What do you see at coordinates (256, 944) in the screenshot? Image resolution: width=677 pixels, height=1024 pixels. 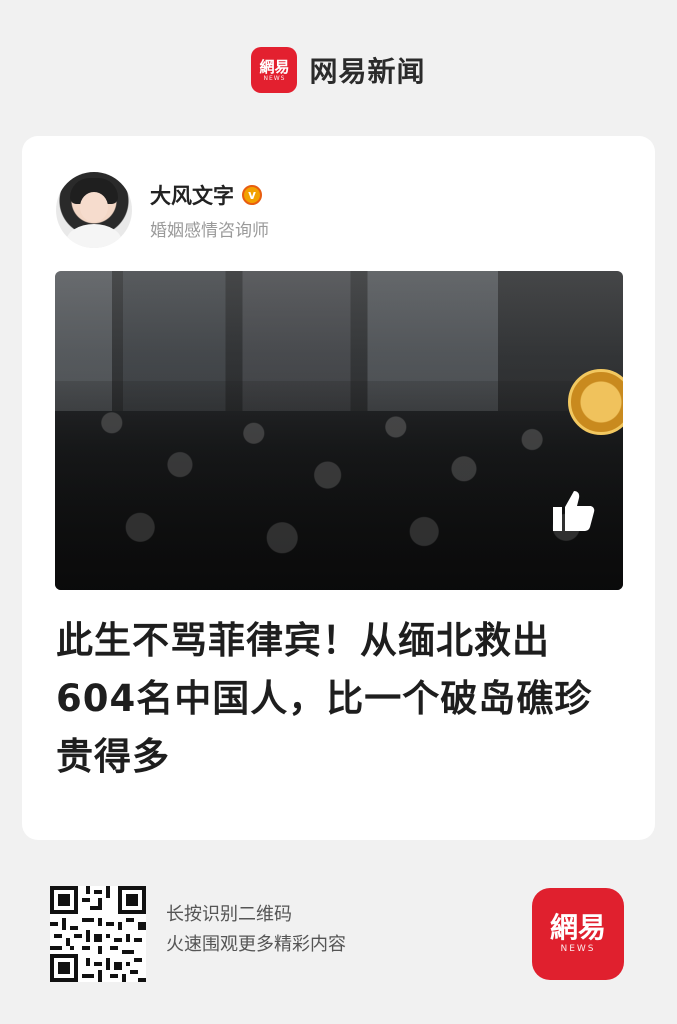 I see `qr-caption-line2: 火速围观更多精彩内容` at bounding box center [256, 944].